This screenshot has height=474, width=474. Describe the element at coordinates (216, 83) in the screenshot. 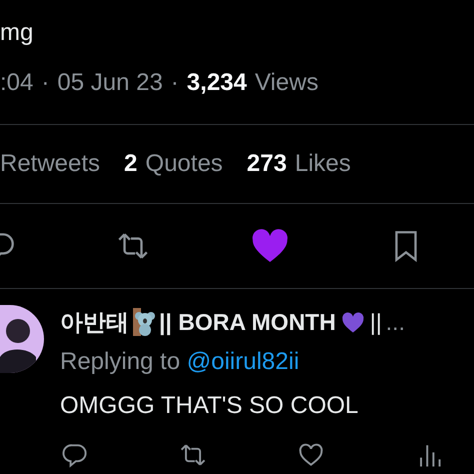

I see `views-count: 3,234` at that location.